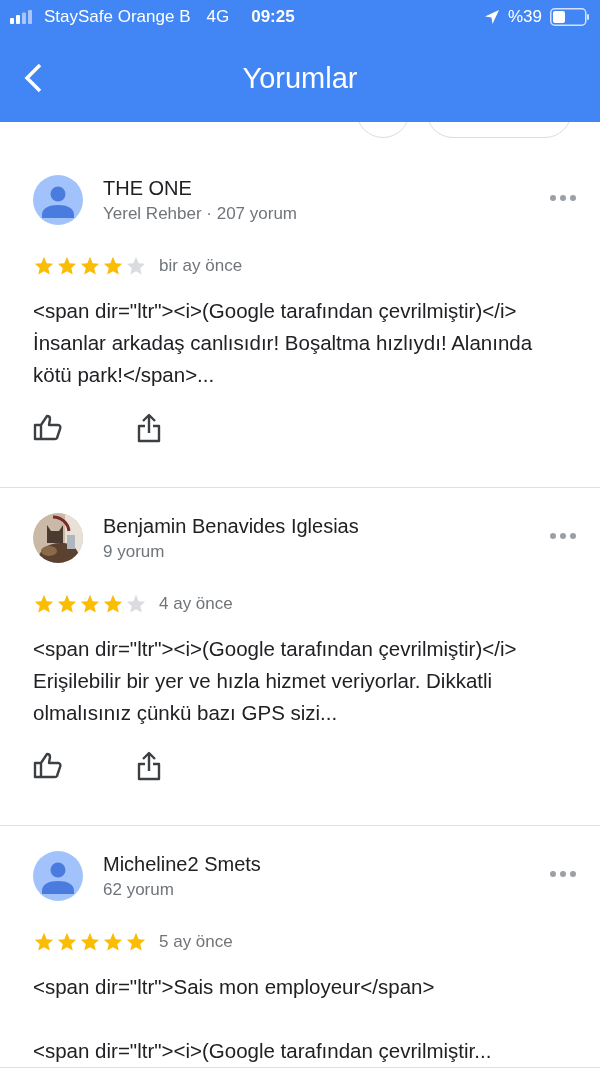  Describe the element at coordinates (316, 188) in the screenshot. I see `reviewer-name: THE ONE` at that location.